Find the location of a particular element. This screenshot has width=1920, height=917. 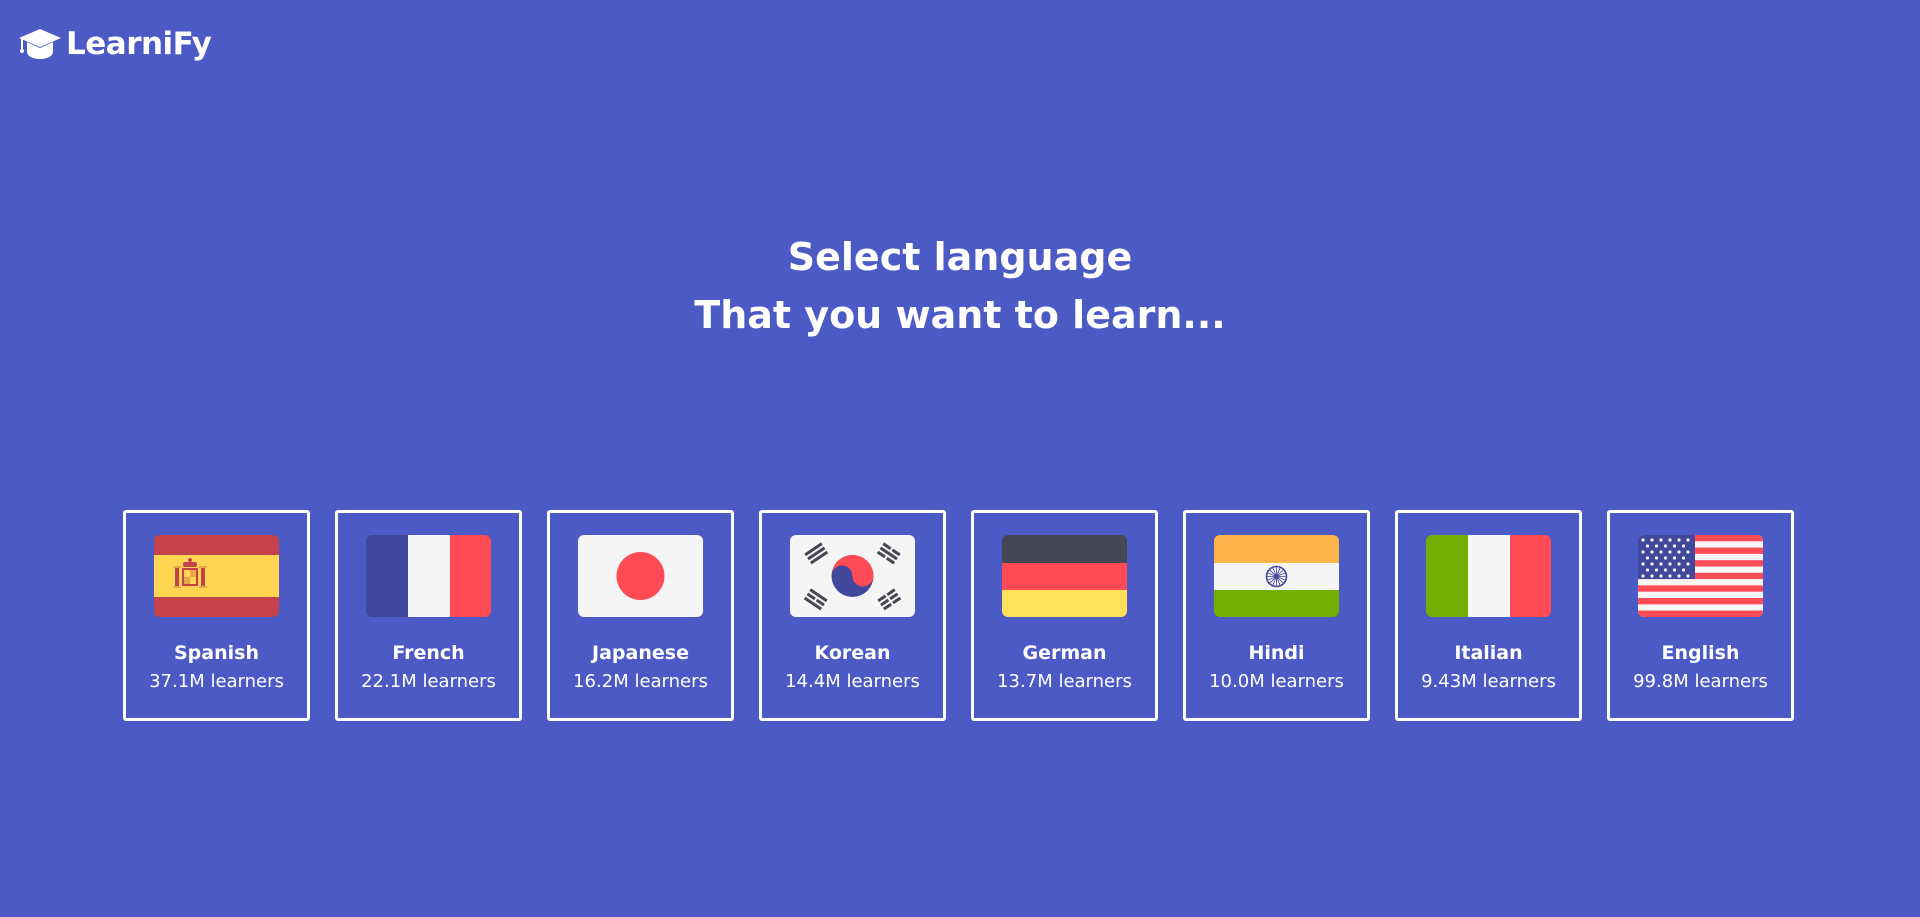

language-name: Hindi is located at coordinates (1276, 653).